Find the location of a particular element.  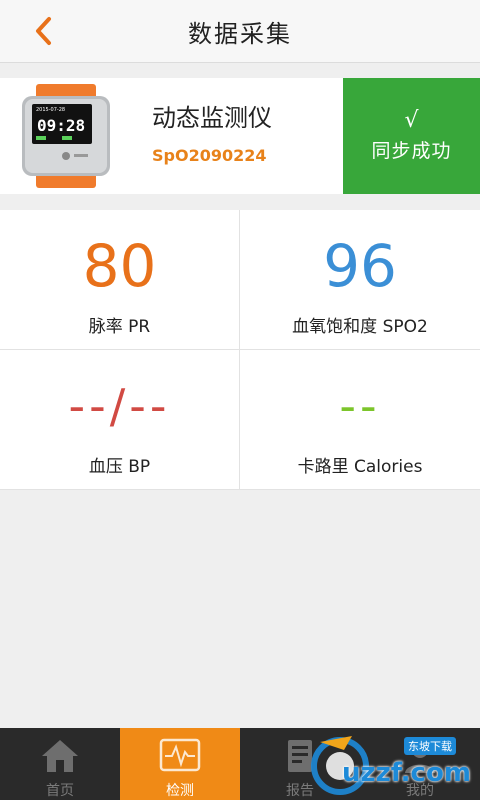

sync-status-label: 同步成功 is located at coordinates (411, 151).